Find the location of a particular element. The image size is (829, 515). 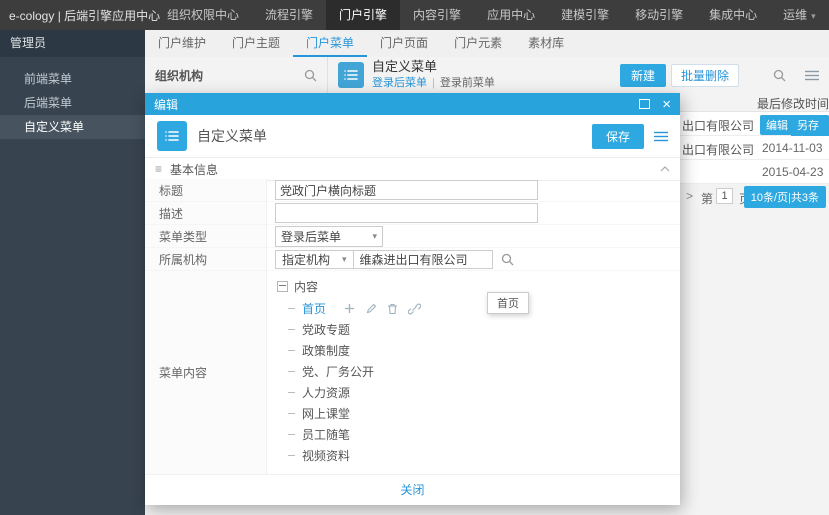

nav-integration-center: 集成中心 is located at coordinates (733, 15).